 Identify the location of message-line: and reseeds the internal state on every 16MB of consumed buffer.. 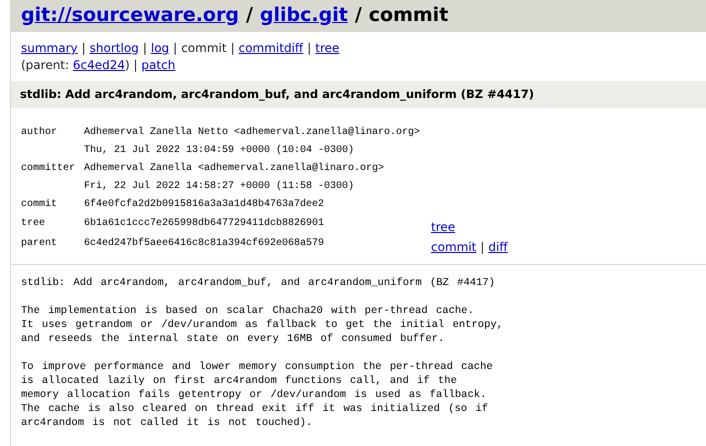
(233, 339).